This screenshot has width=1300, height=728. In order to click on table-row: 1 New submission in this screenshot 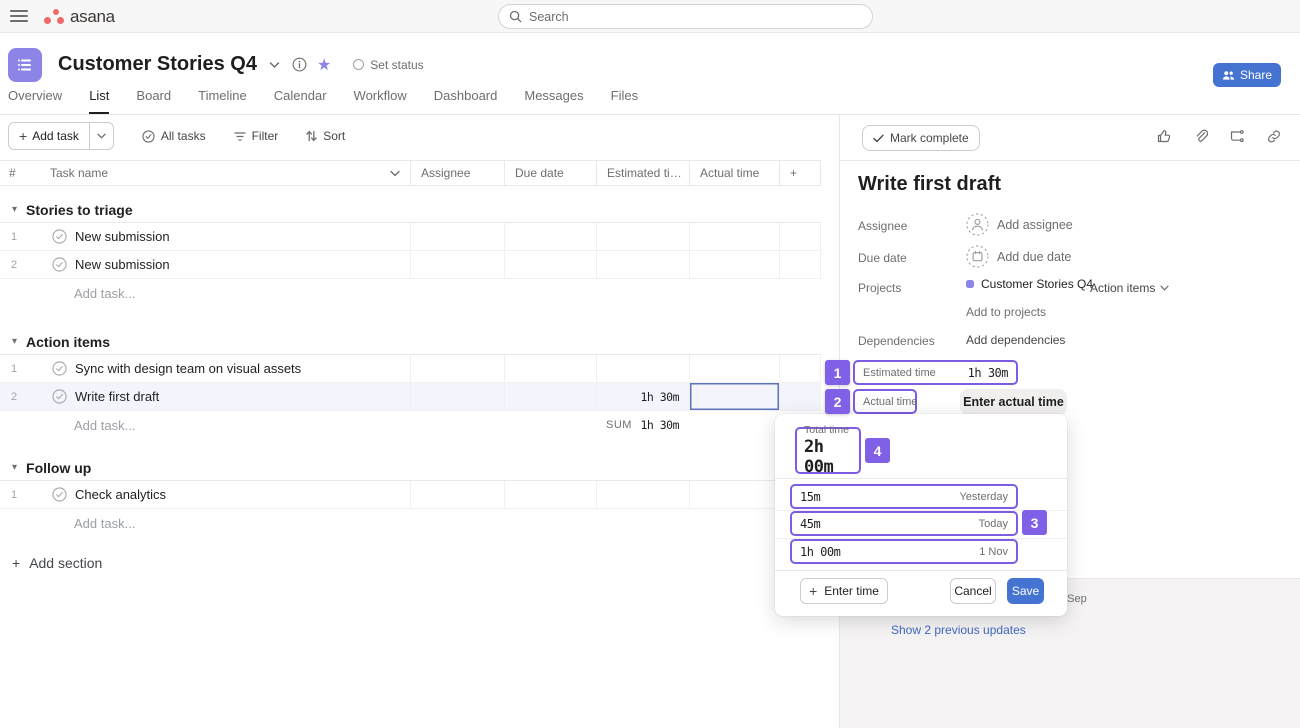, I will do `click(410, 237)`.